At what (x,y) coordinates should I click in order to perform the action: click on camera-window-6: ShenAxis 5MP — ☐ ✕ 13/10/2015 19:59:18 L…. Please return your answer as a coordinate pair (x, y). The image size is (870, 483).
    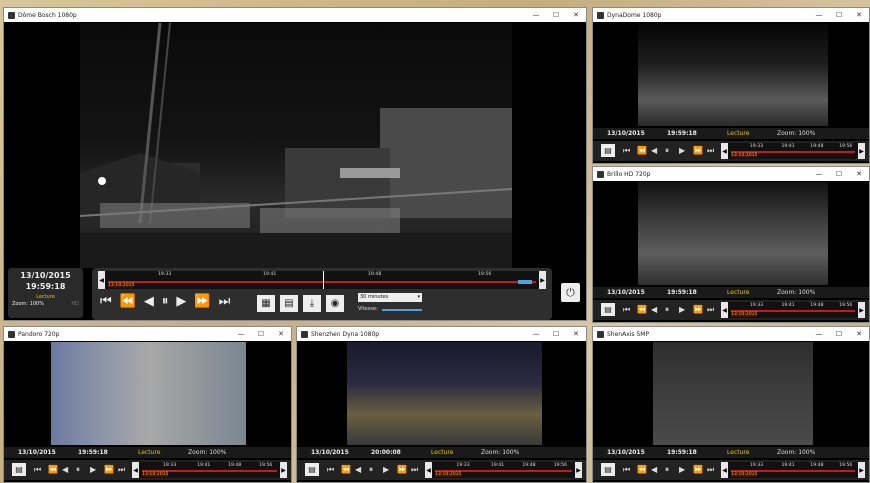
    Looking at the image, I should click on (731, 404).